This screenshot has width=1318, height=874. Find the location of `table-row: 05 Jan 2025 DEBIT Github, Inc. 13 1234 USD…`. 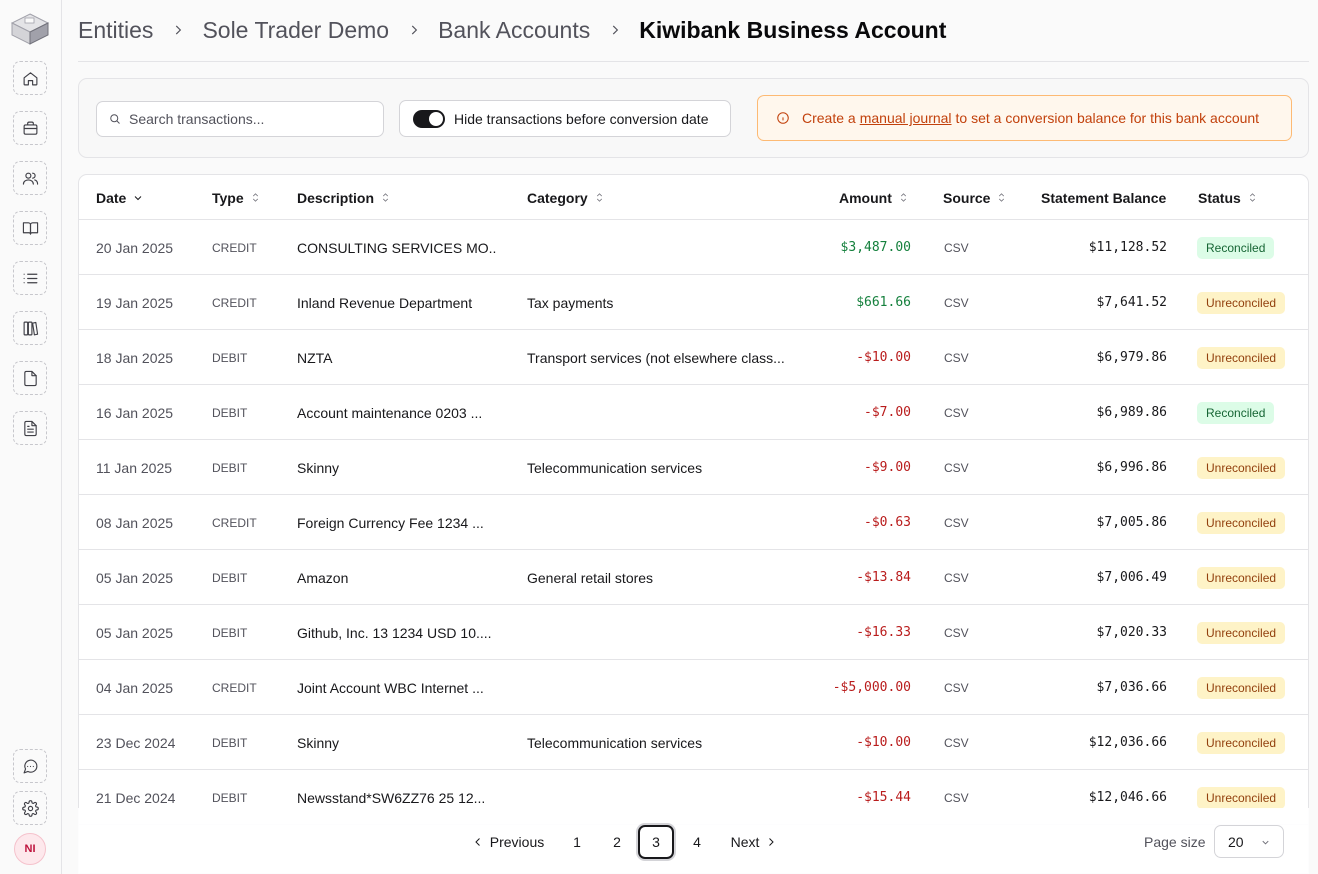

table-row: 05 Jan 2025 DEBIT Github, Inc. 13 1234 USD… is located at coordinates (693, 632).